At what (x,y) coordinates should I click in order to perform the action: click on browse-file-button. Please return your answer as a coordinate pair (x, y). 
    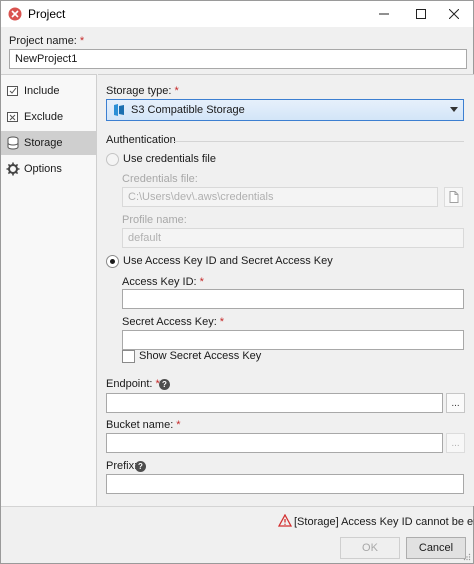
    Looking at the image, I should click on (453, 197).